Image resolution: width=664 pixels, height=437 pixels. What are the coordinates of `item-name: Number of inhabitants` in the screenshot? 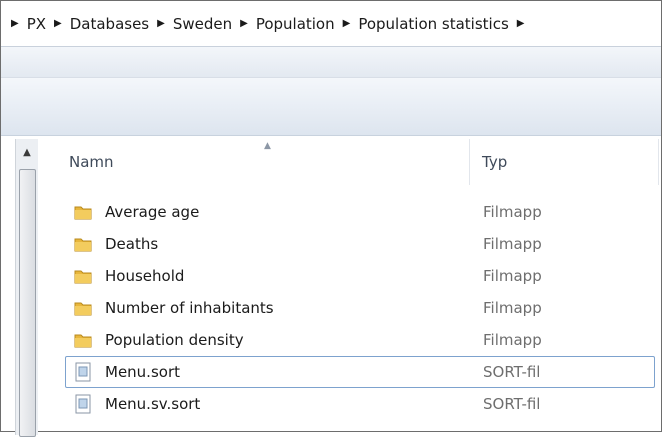 It's located at (189, 308).